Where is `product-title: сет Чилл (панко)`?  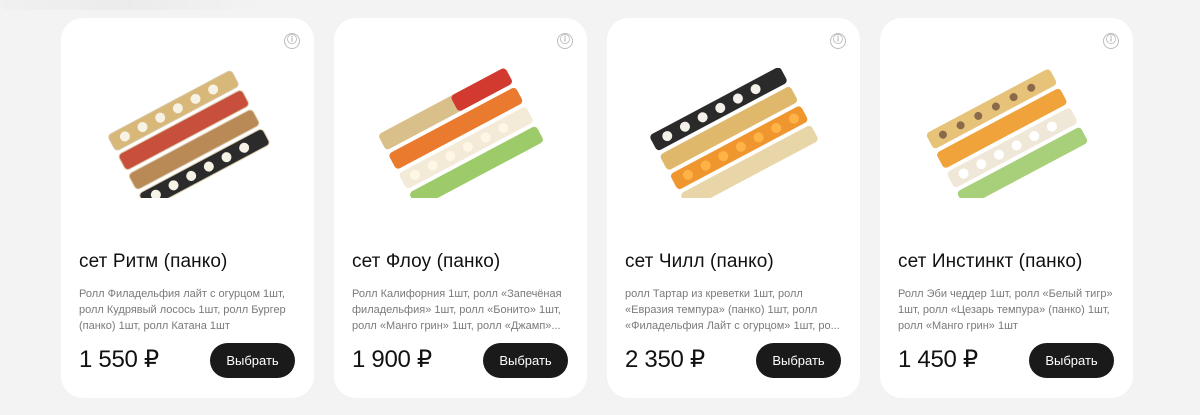
product-title: сет Чилл (панко) is located at coordinates (699, 262).